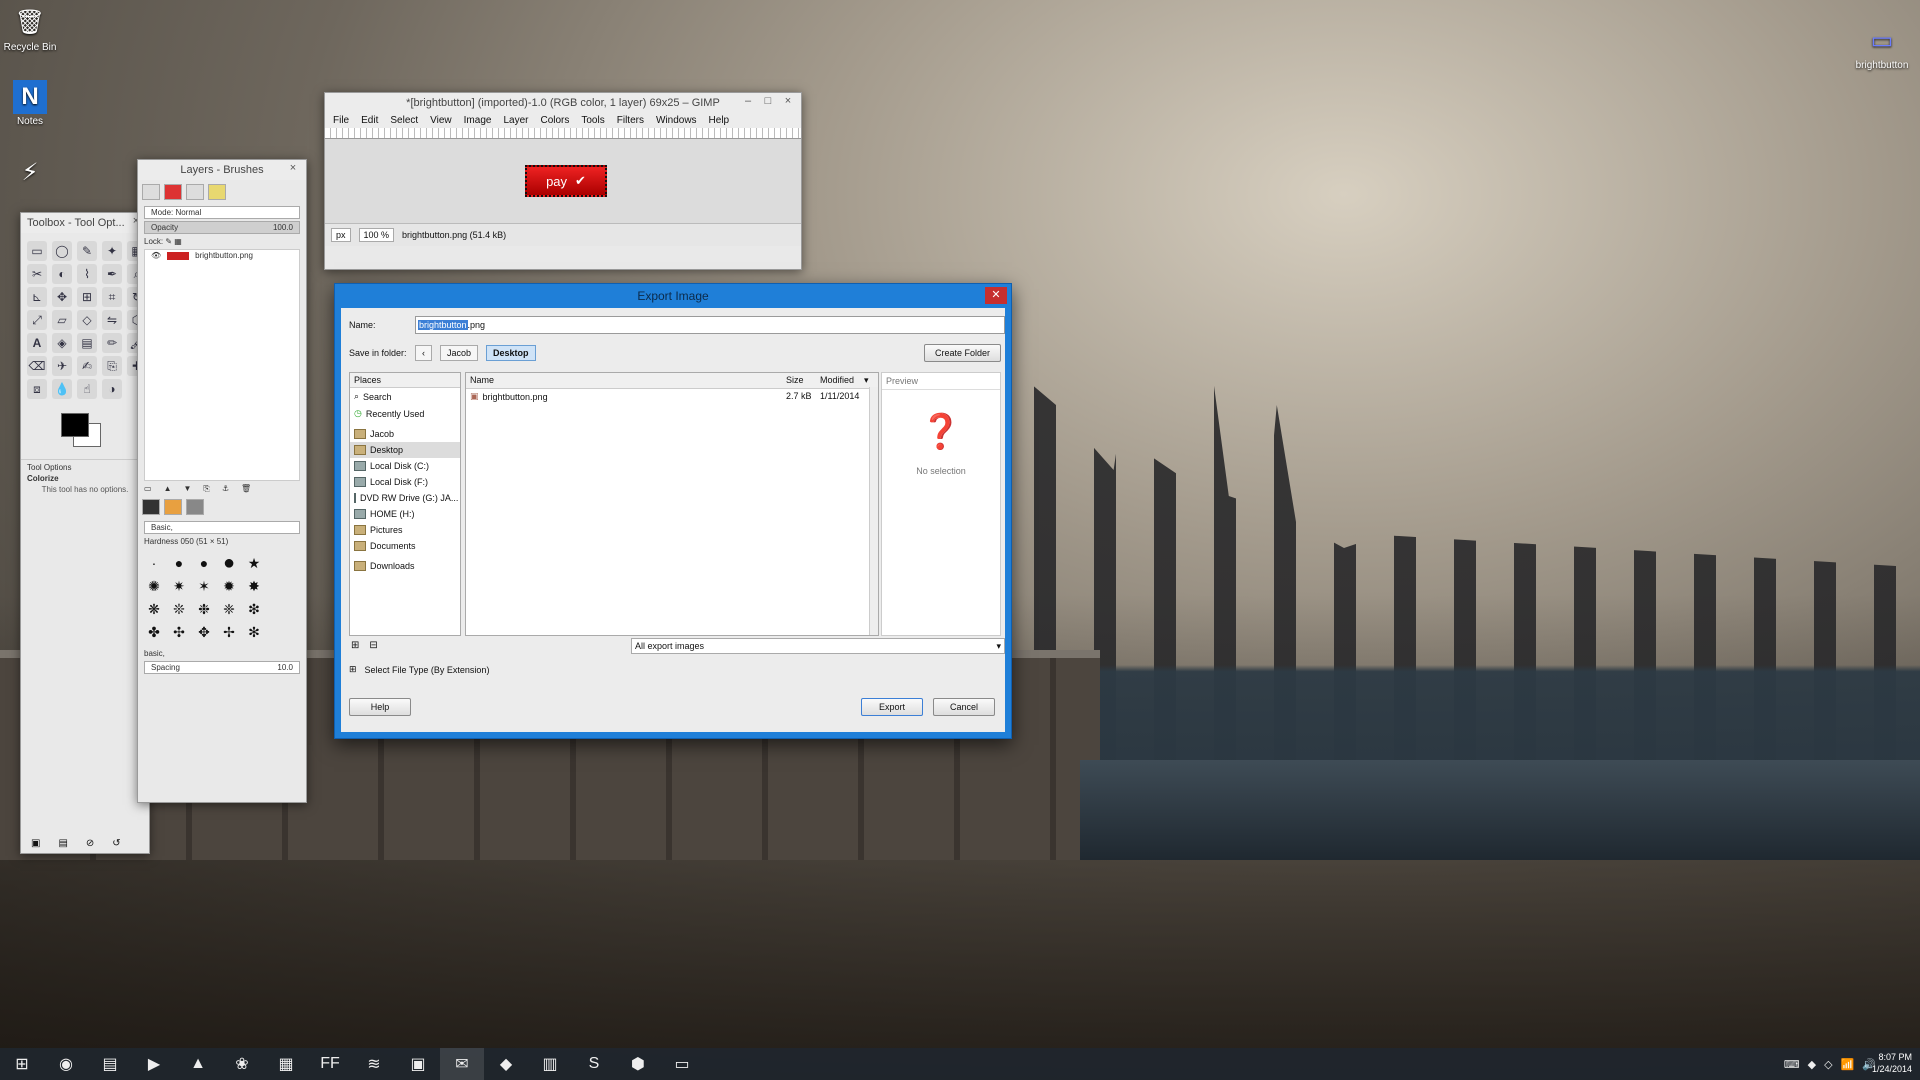 The height and width of the screenshot is (1080, 1920). Describe the element at coordinates (154, 586) in the screenshot. I see `brush-item: ✺` at that location.